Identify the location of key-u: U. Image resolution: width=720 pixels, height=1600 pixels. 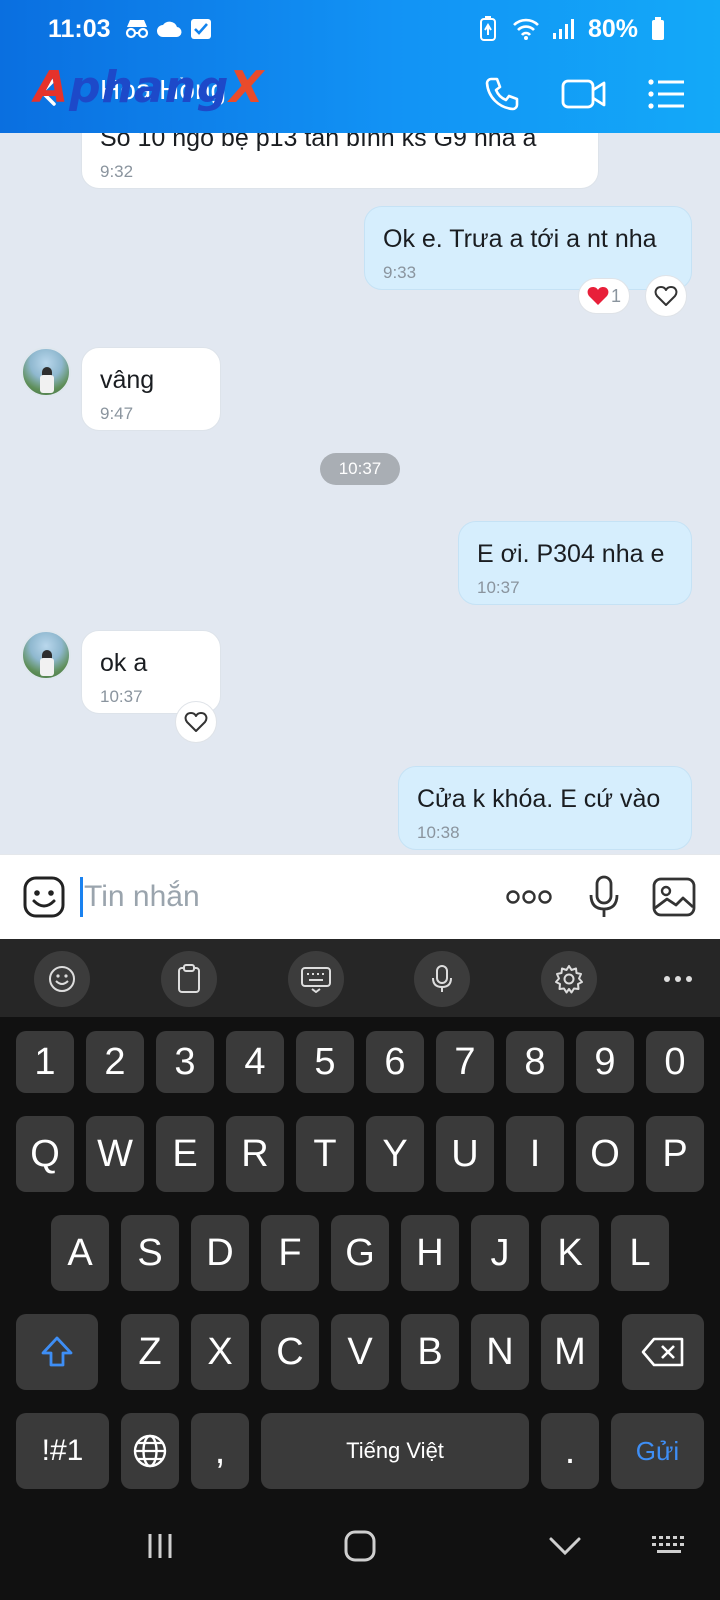
(465, 1154).